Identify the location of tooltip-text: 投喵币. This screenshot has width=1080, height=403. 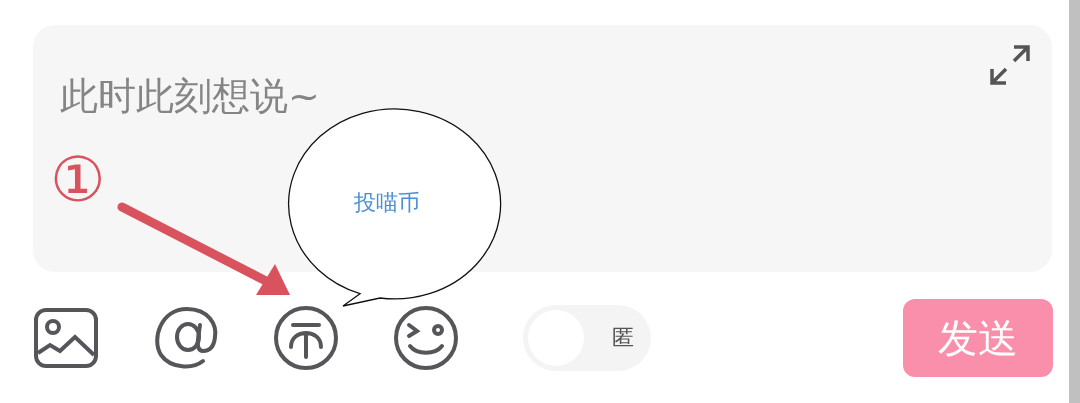
(387, 203).